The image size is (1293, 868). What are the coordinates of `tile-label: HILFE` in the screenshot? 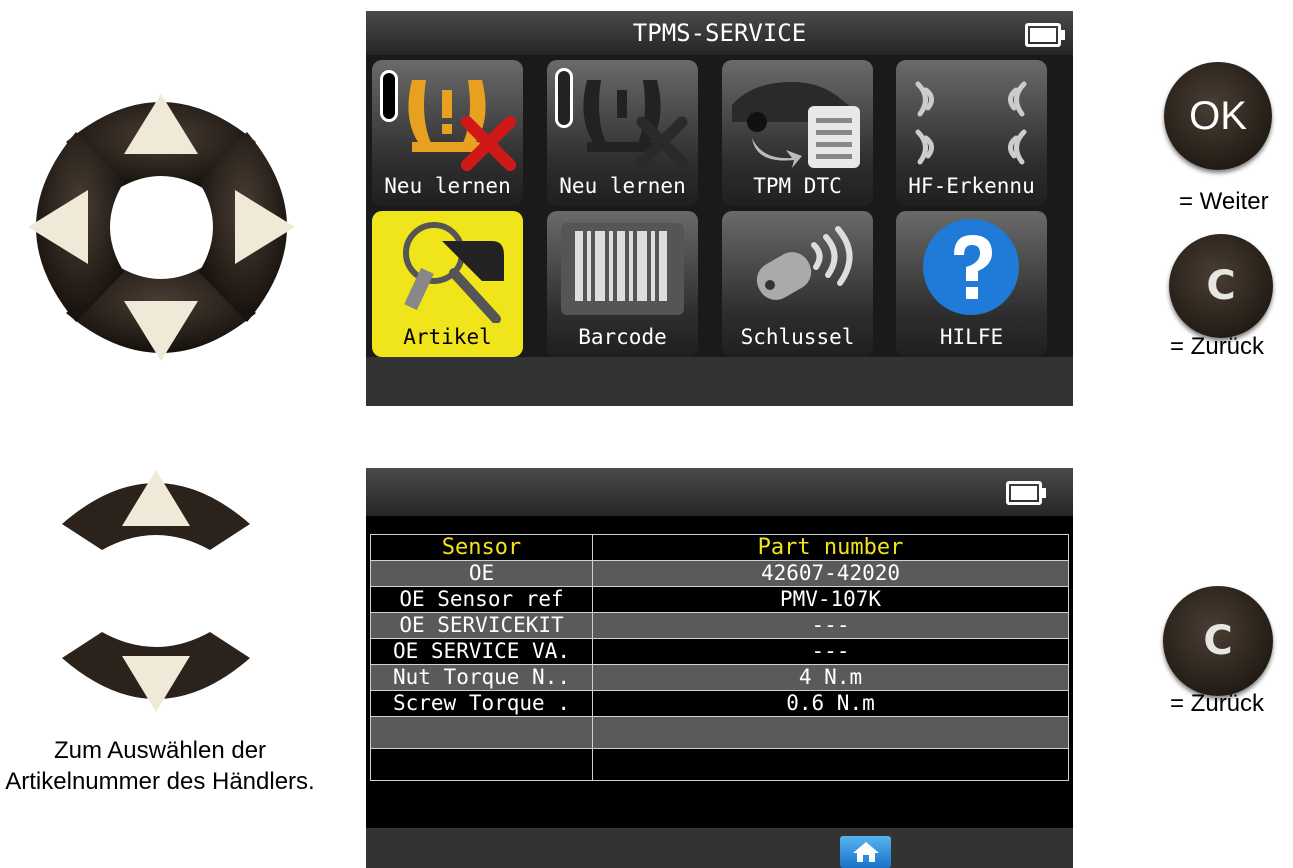 It's located at (971, 337).